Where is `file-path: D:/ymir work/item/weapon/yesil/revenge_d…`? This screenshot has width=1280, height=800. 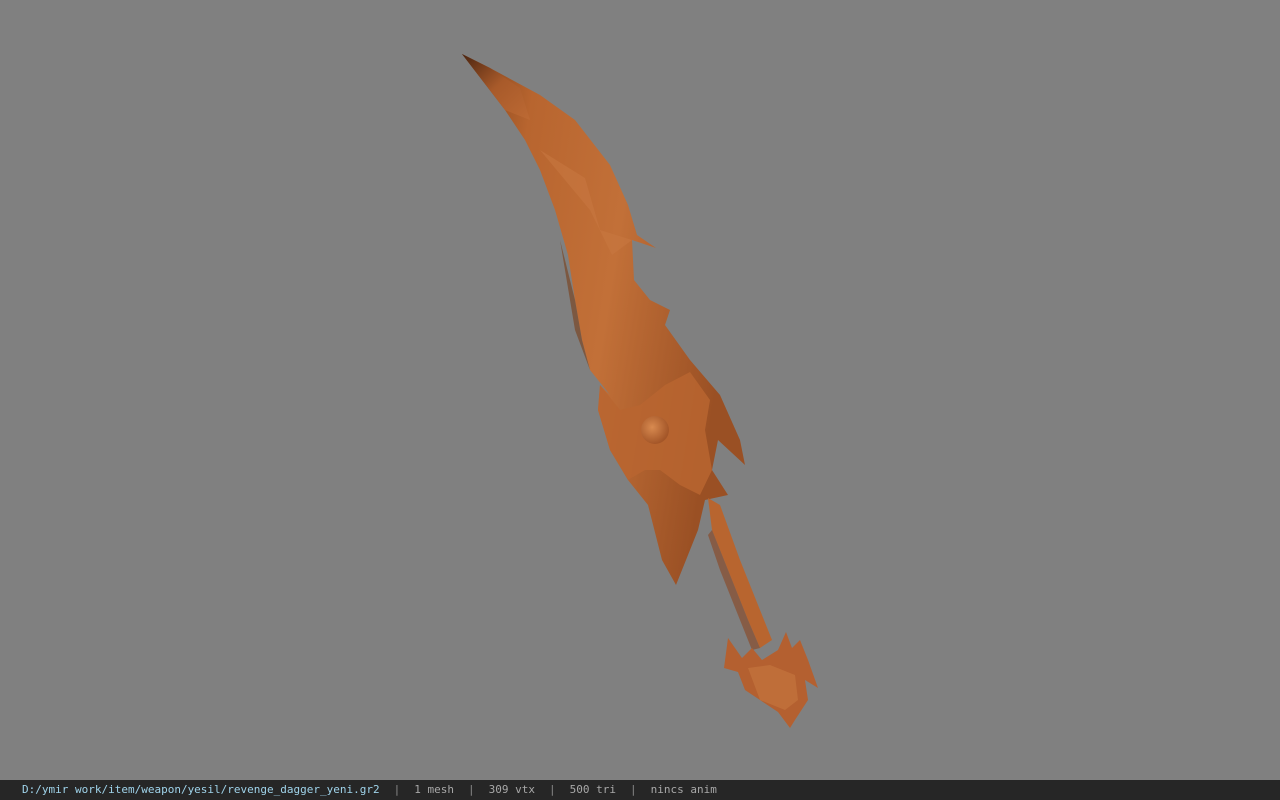
file-path: D:/ymir work/item/weapon/yesil/revenge_d… is located at coordinates (201, 789).